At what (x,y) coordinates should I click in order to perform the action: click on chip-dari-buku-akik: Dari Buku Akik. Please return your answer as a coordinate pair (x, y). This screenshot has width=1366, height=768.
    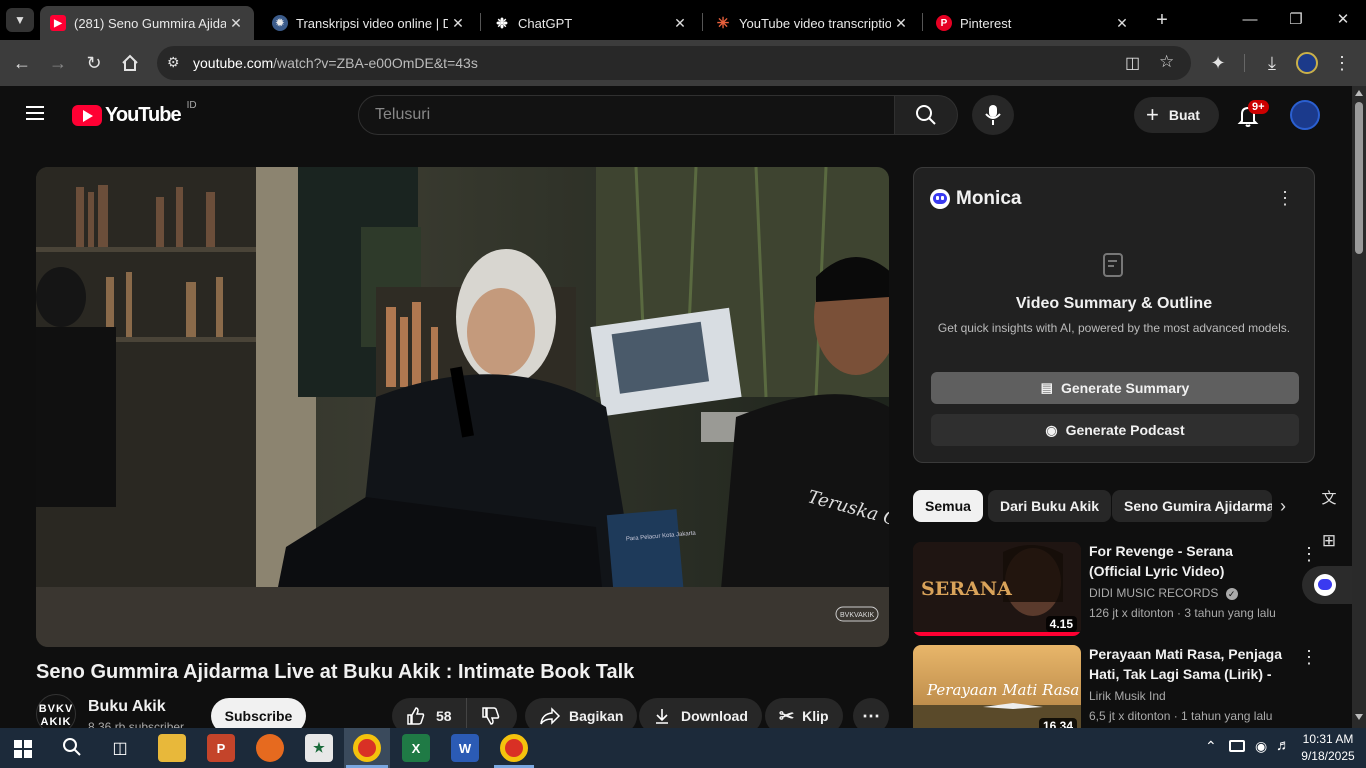
    Looking at the image, I should click on (1050, 506).